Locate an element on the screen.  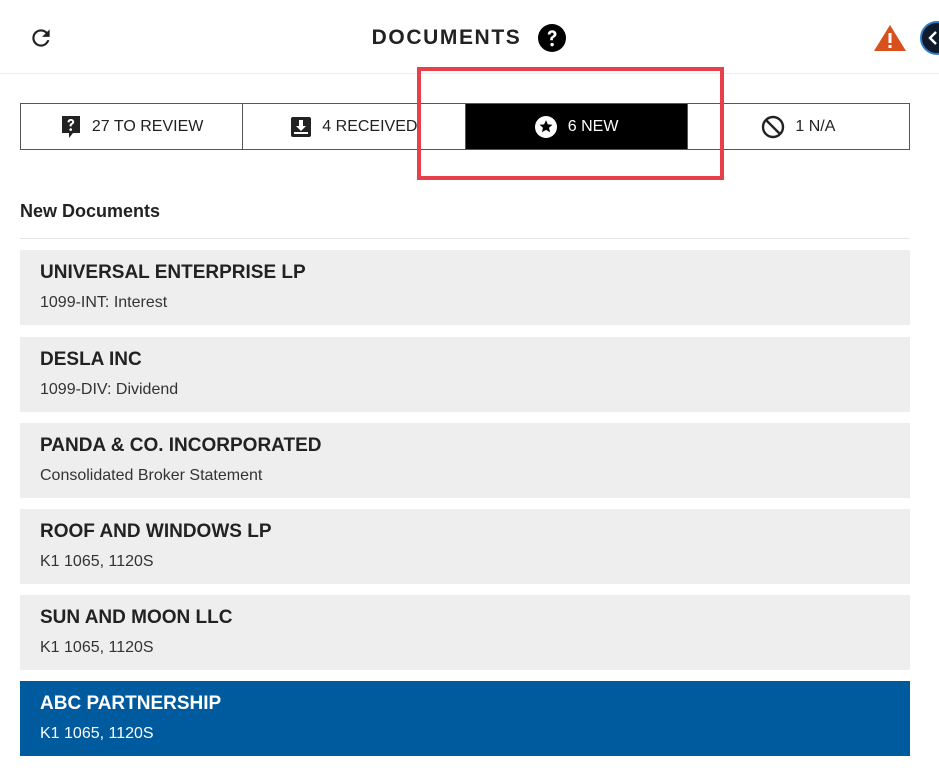
tab-new: 6 NEW is located at coordinates (575, 126).